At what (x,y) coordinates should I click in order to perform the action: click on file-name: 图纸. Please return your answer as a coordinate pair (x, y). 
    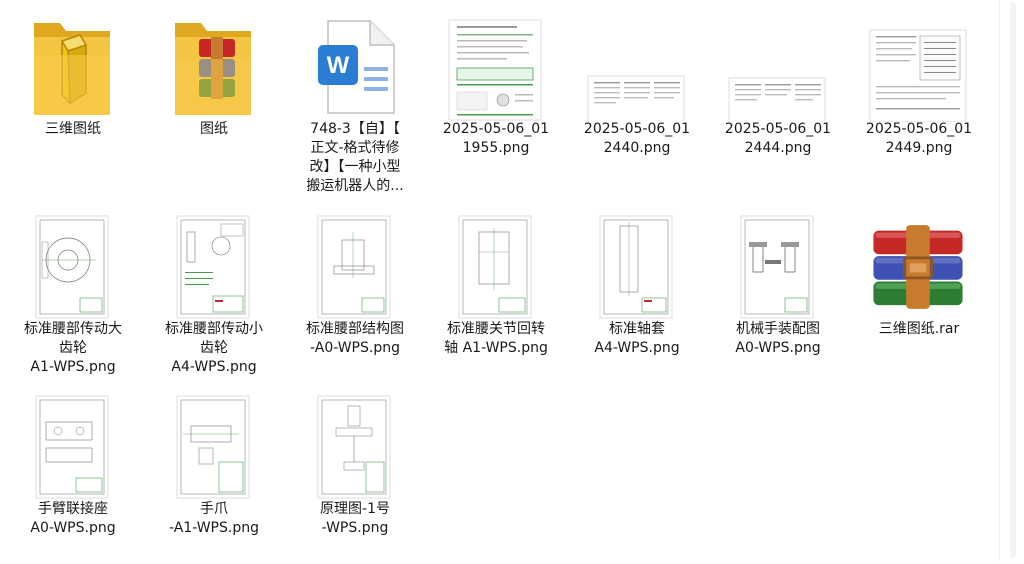
    Looking at the image, I should click on (214, 129).